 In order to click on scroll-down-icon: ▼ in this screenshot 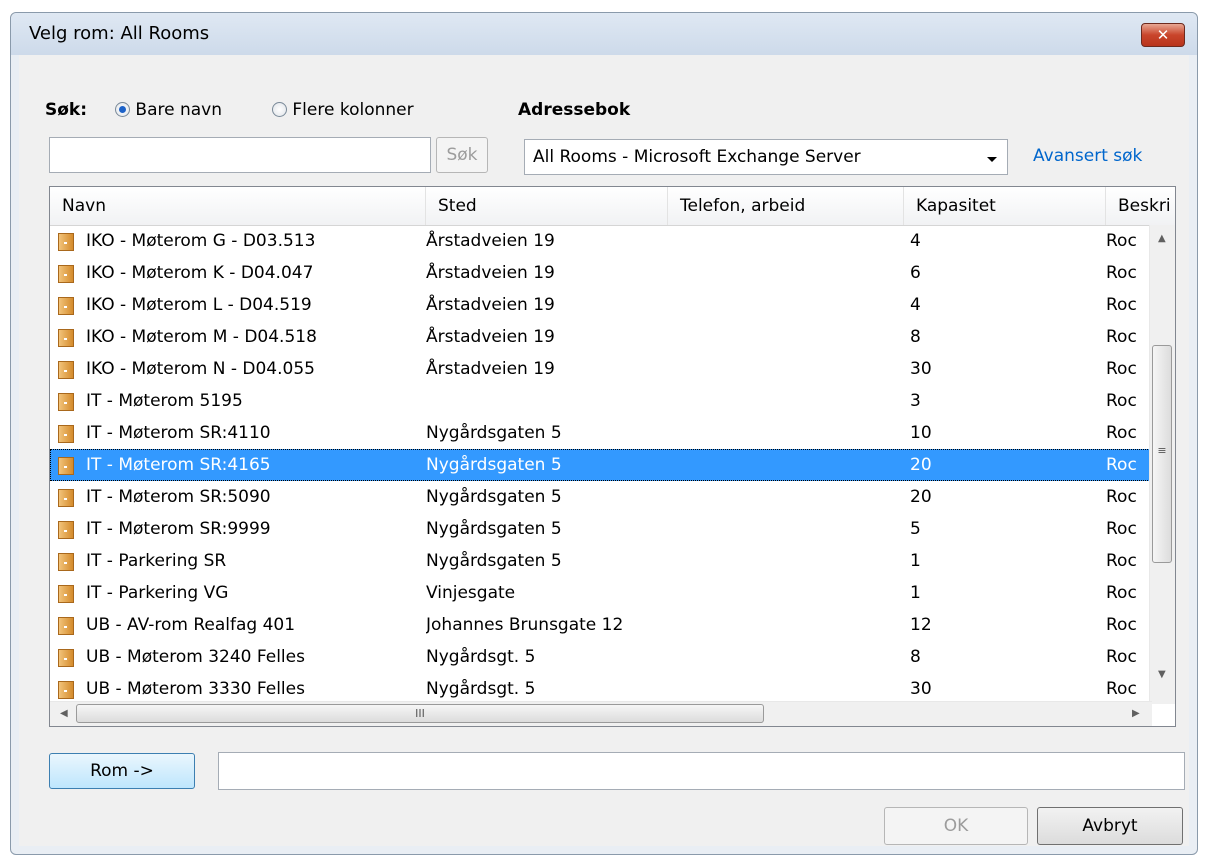, I will do `click(1162, 674)`.